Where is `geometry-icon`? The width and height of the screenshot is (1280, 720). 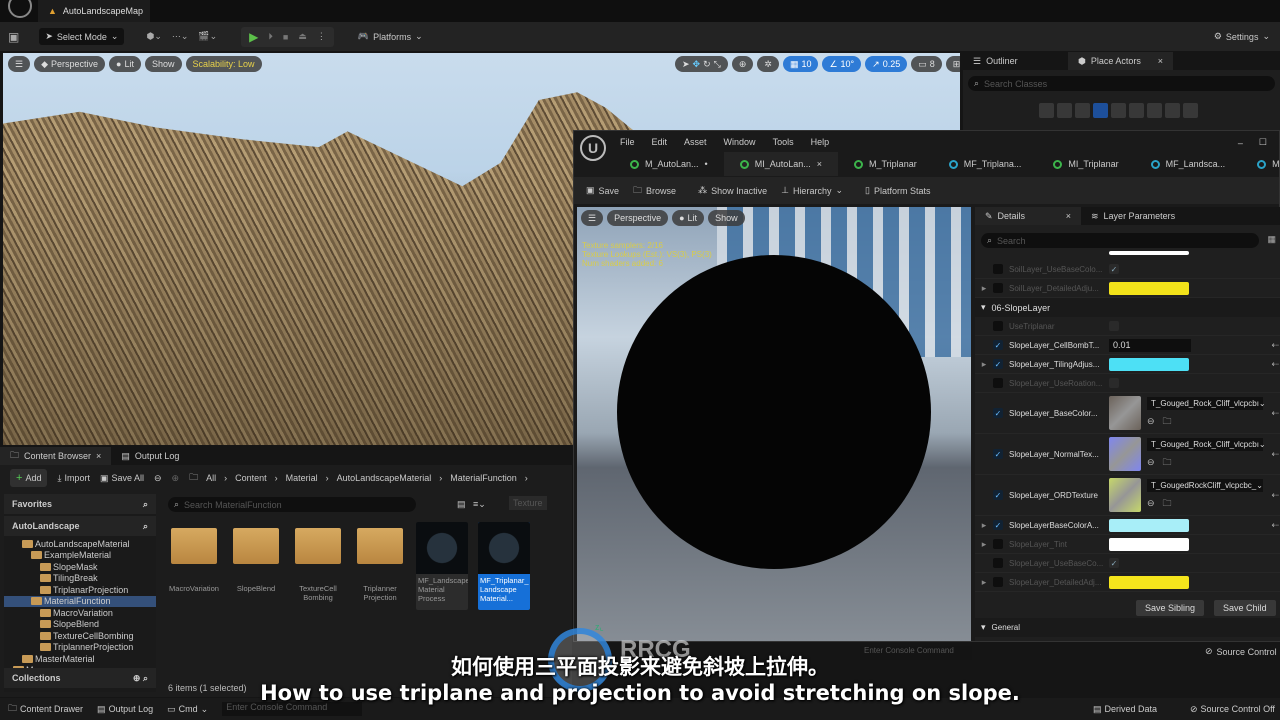 geometry-icon is located at coordinates (1154, 110).